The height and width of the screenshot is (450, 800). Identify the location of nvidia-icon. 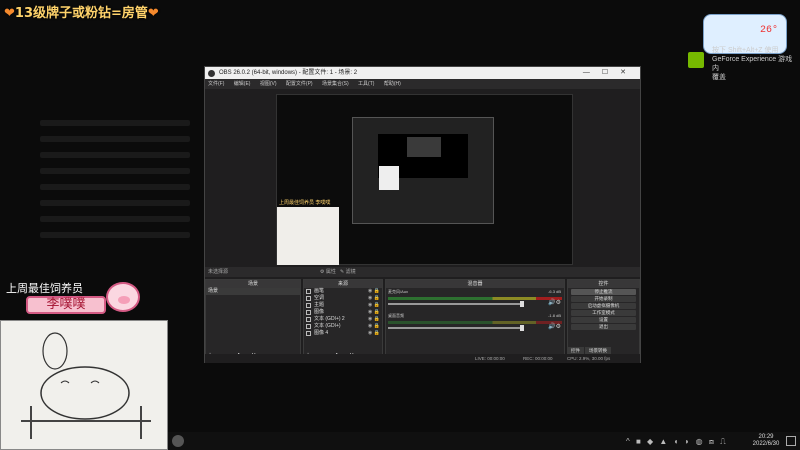
(696, 60).